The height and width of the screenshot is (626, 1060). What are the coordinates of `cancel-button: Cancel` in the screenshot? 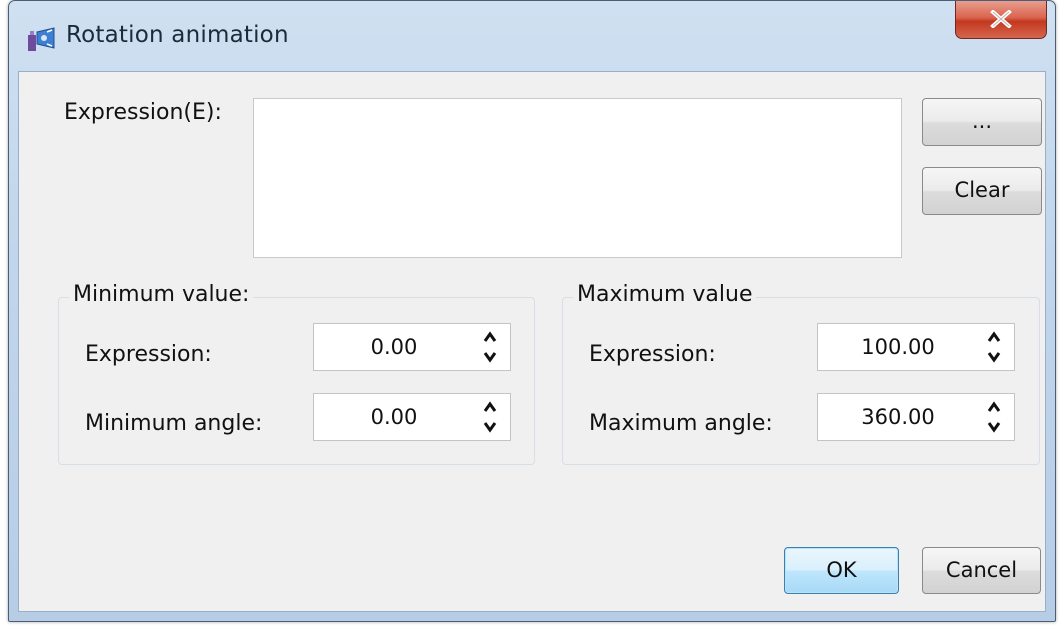 It's located at (981, 570).